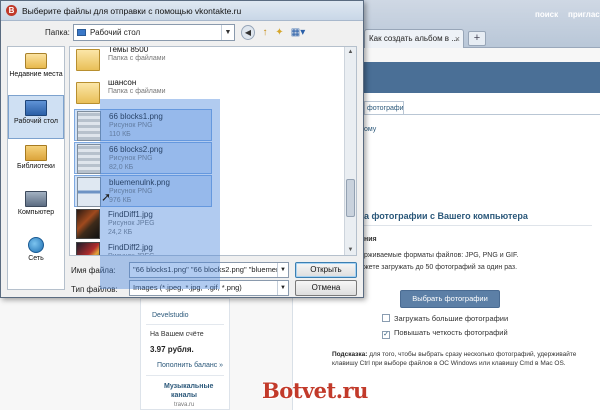  I want to click on place-label: Сеть, so click(36, 258).